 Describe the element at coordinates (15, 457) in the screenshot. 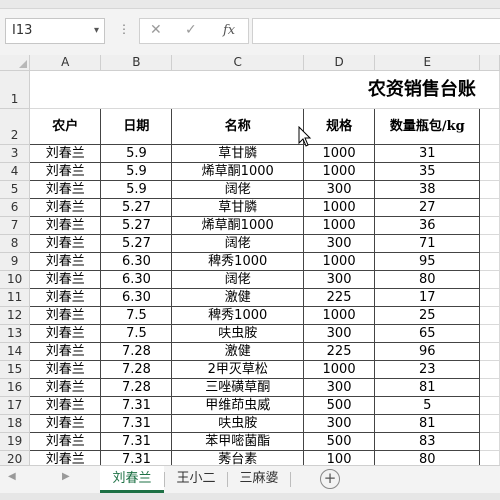

I see `row-header: 20` at that location.